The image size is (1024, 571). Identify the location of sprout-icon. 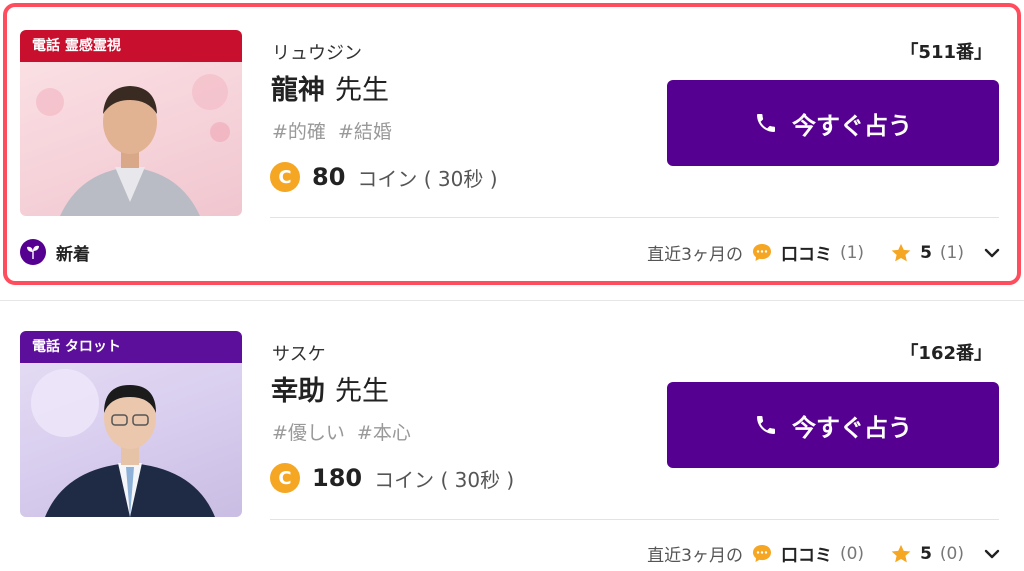
(33, 252).